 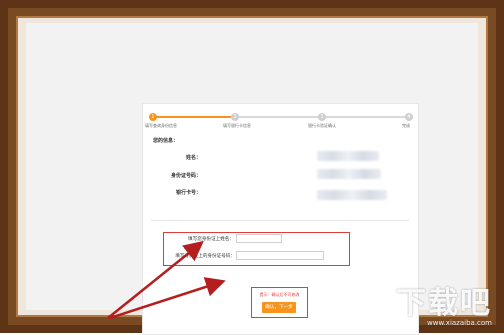 I want to click on id-input-label: 填写身份证上的身份证号码：, so click(x=205, y=256).